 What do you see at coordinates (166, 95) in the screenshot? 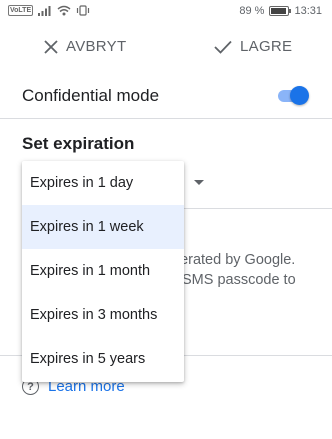
I see `confidential-mode-row: Confidential mode` at bounding box center [166, 95].